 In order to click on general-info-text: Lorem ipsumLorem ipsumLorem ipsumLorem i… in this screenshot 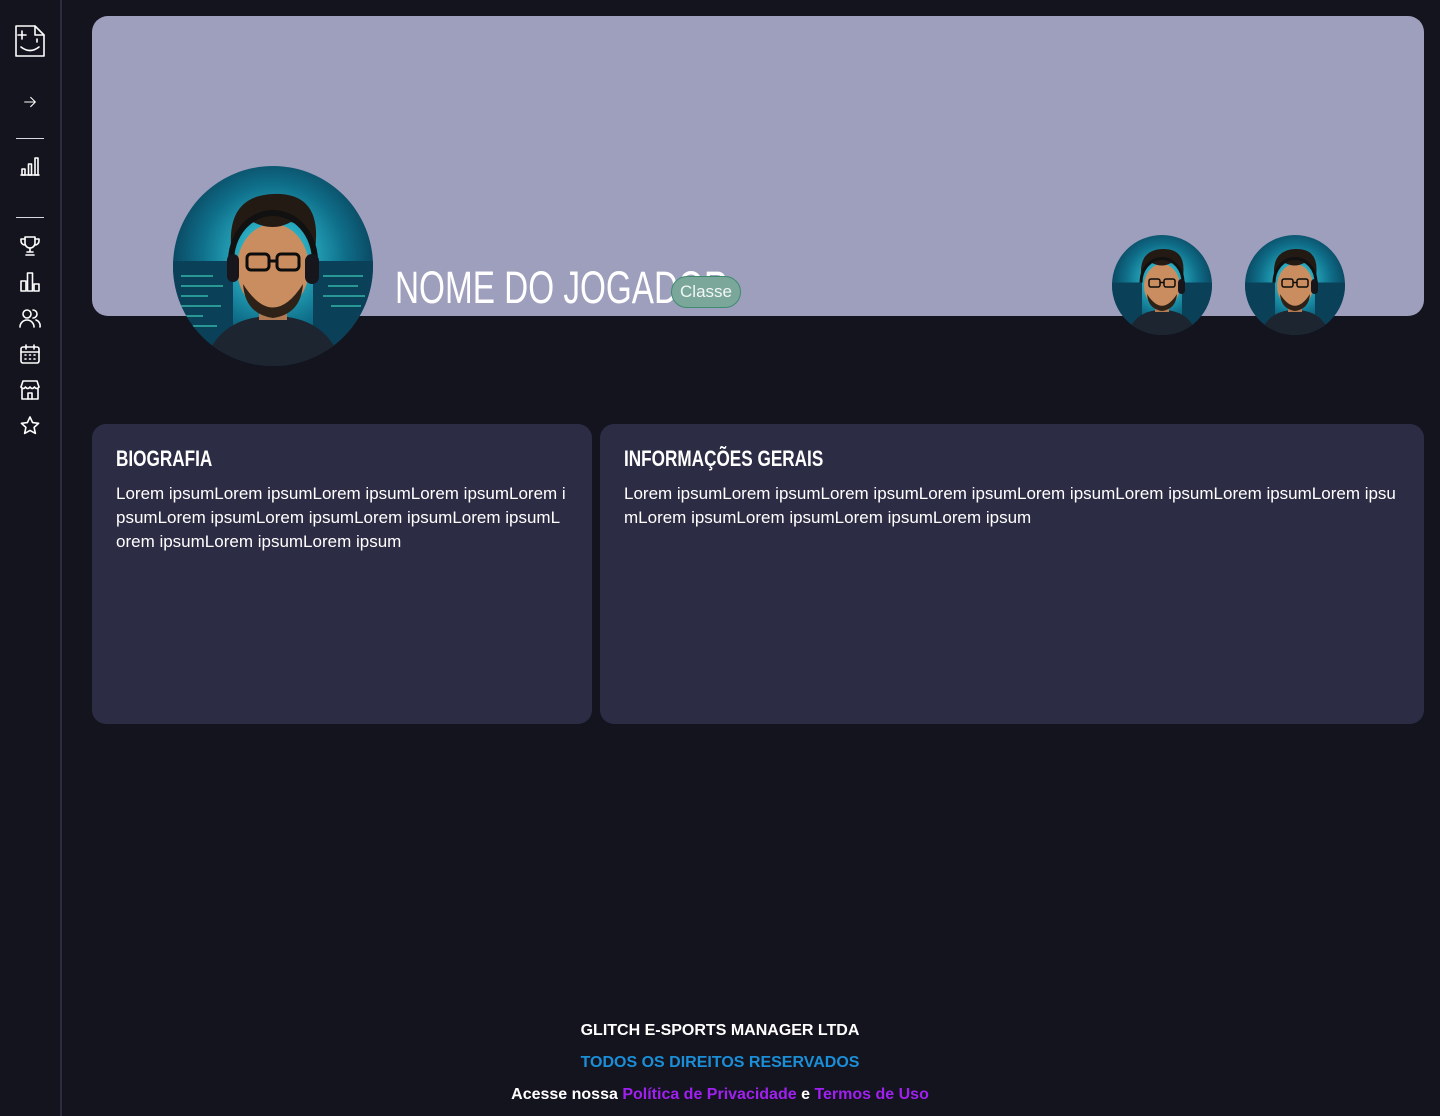, I will do `click(1010, 505)`.